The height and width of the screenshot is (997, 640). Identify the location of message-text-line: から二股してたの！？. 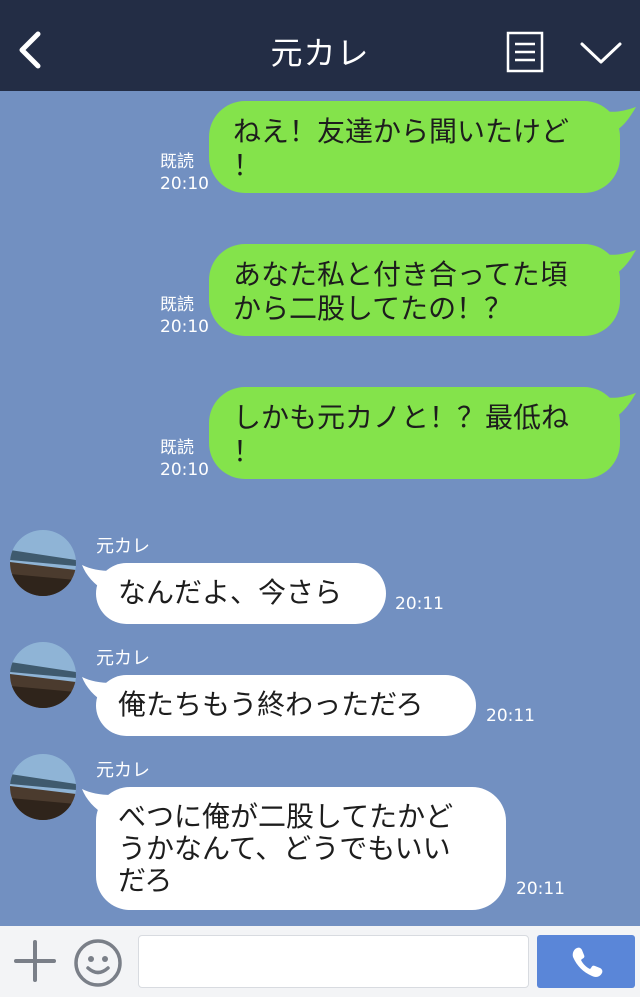
(373, 308).